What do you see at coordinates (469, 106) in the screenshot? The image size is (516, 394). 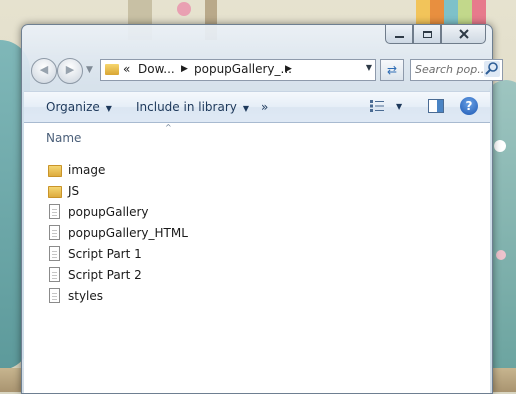 I see `help-button: ?` at bounding box center [469, 106].